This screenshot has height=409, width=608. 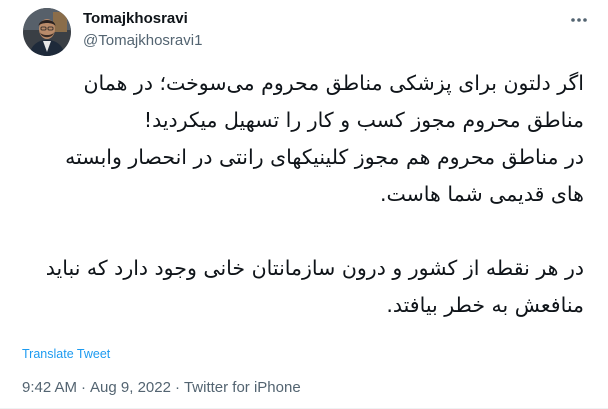 I want to click on avatar, so click(x=47, y=32).